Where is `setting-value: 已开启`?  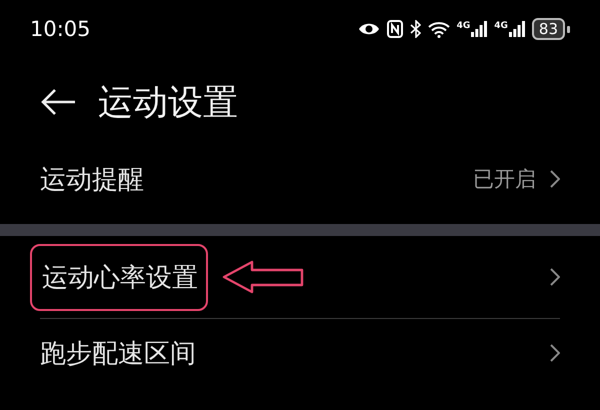 setting-value: 已开启 is located at coordinates (504, 179).